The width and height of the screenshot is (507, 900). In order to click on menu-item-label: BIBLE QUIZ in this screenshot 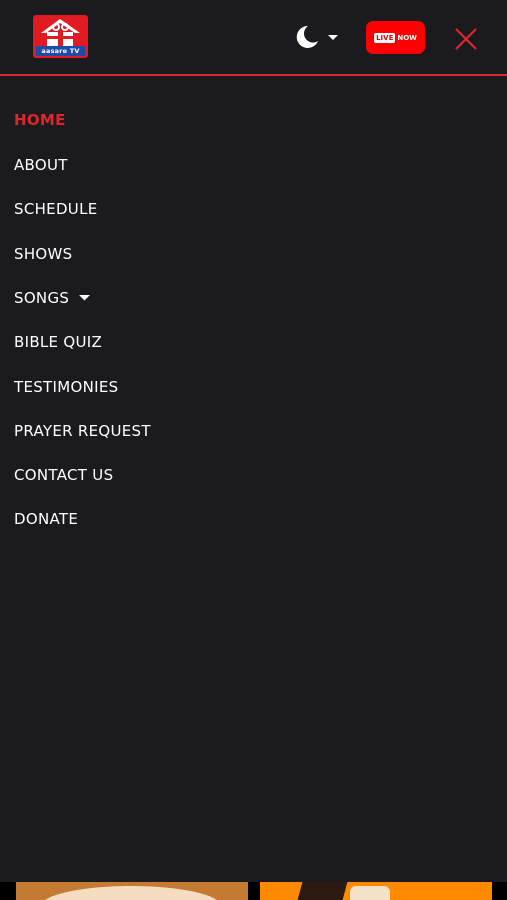, I will do `click(58, 342)`.